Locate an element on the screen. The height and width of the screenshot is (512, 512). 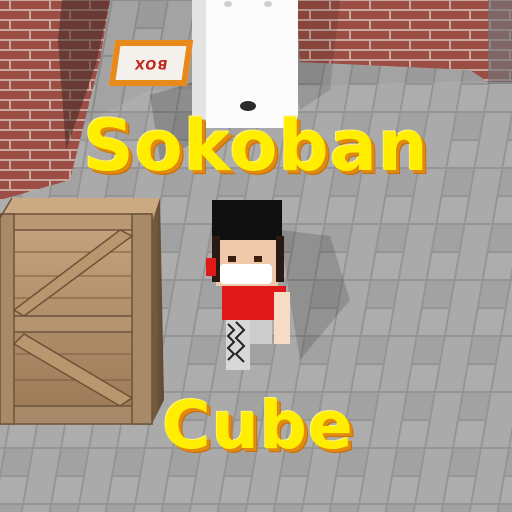
box-sign-text: BOX is located at coordinates (151, 63).